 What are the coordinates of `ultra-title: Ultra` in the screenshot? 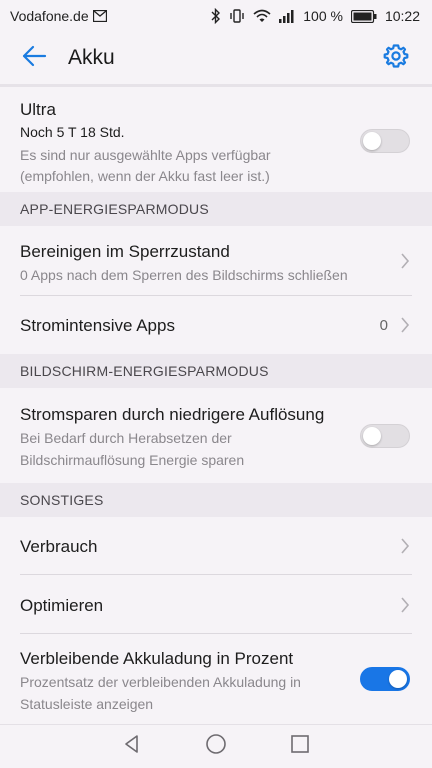 It's located at (38, 109).